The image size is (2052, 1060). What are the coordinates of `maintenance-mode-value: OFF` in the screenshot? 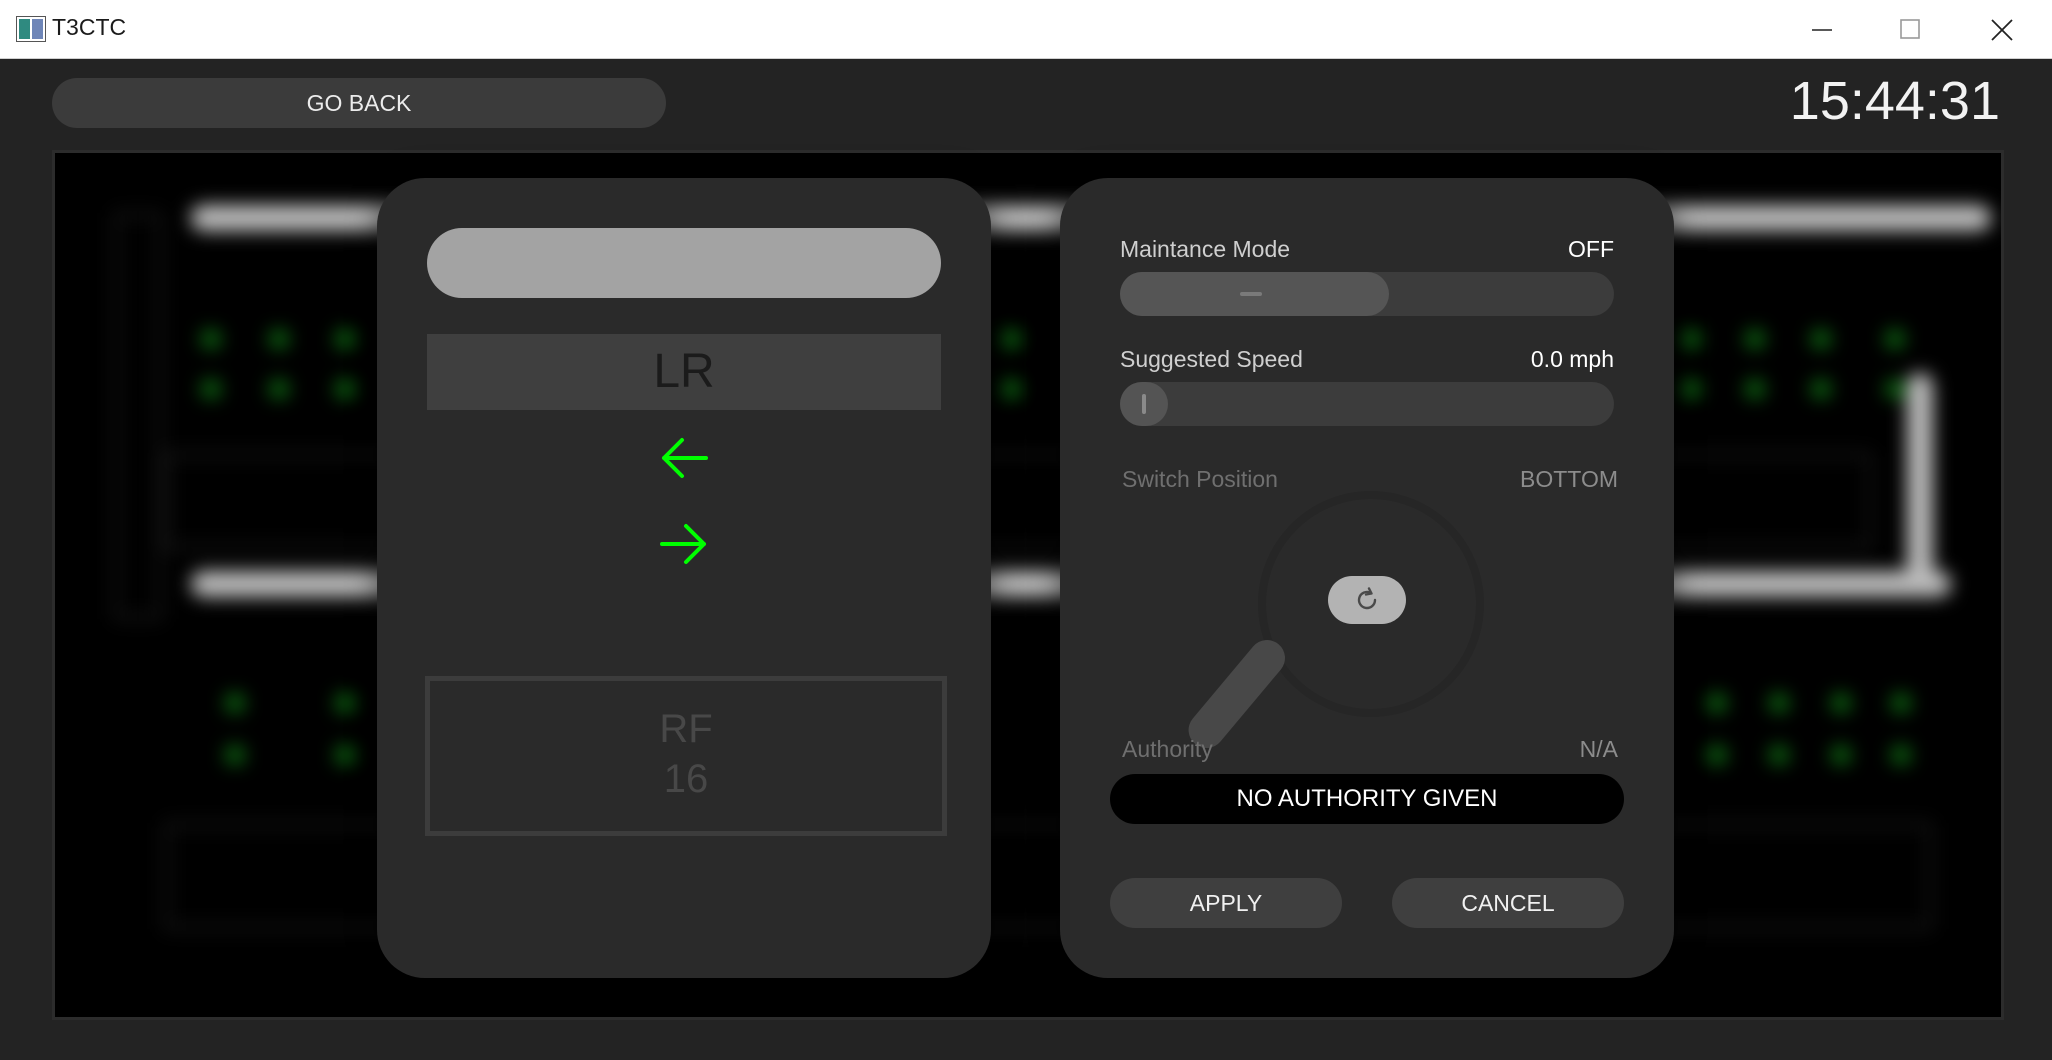 It's located at (1591, 249).